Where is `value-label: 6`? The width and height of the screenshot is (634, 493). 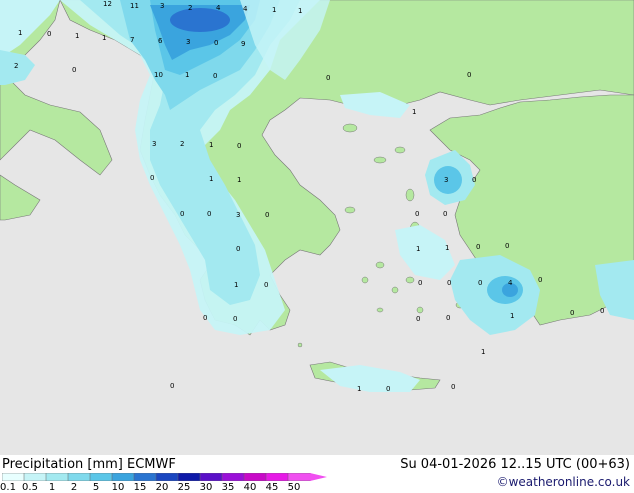
value-label: 6 is located at coordinates (160, 41).